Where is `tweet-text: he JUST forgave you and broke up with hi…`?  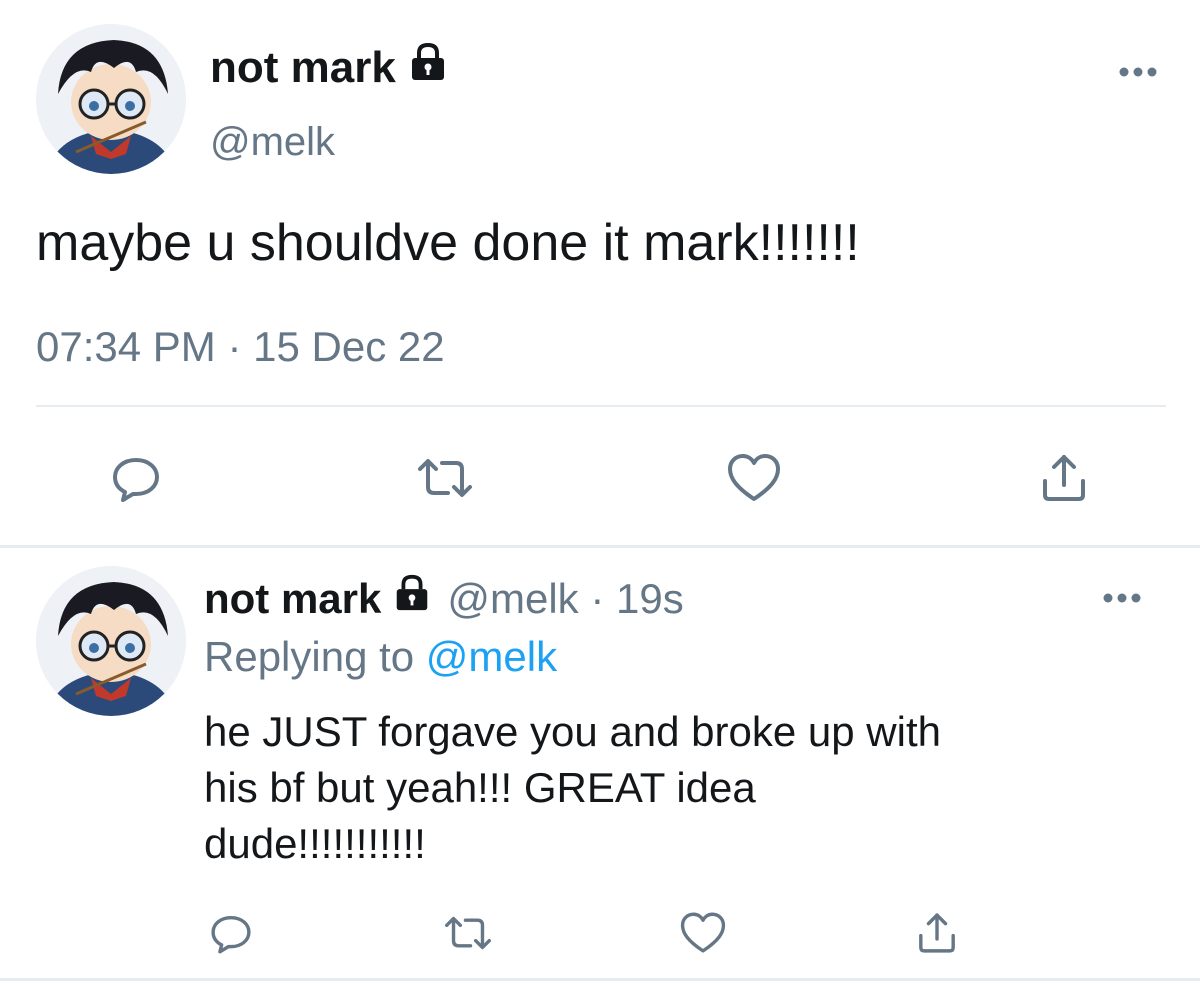 tweet-text: he JUST forgave you and broke up with hi… is located at coordinates (572, 787).